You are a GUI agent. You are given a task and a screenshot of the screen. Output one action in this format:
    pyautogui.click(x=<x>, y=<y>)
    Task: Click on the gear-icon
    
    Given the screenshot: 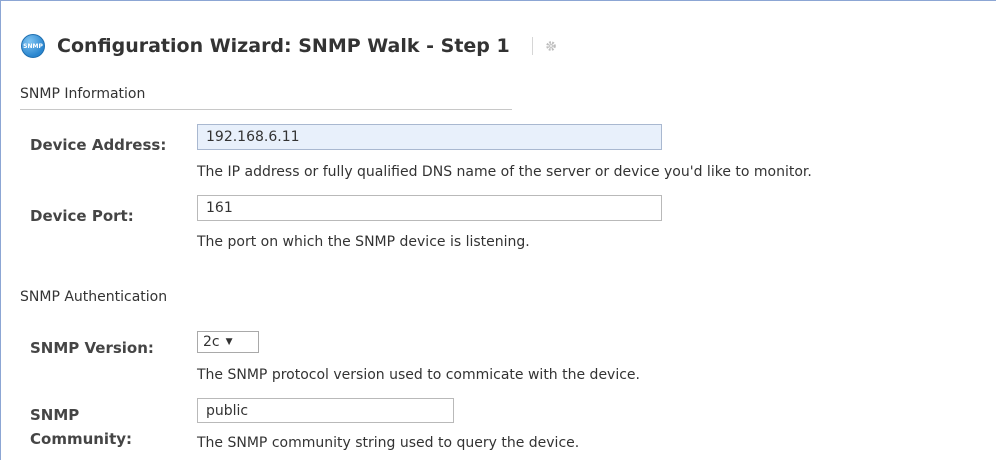 What is the action you would take?
    pyautogui.click(x=552, y=46)
    